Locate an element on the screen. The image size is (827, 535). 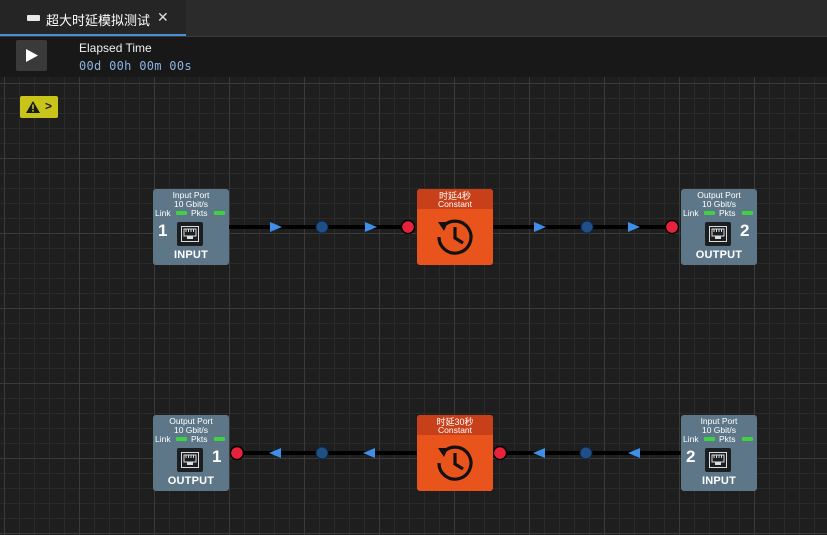
link-input1-to-delay4 is located at coordinates (322, 227).